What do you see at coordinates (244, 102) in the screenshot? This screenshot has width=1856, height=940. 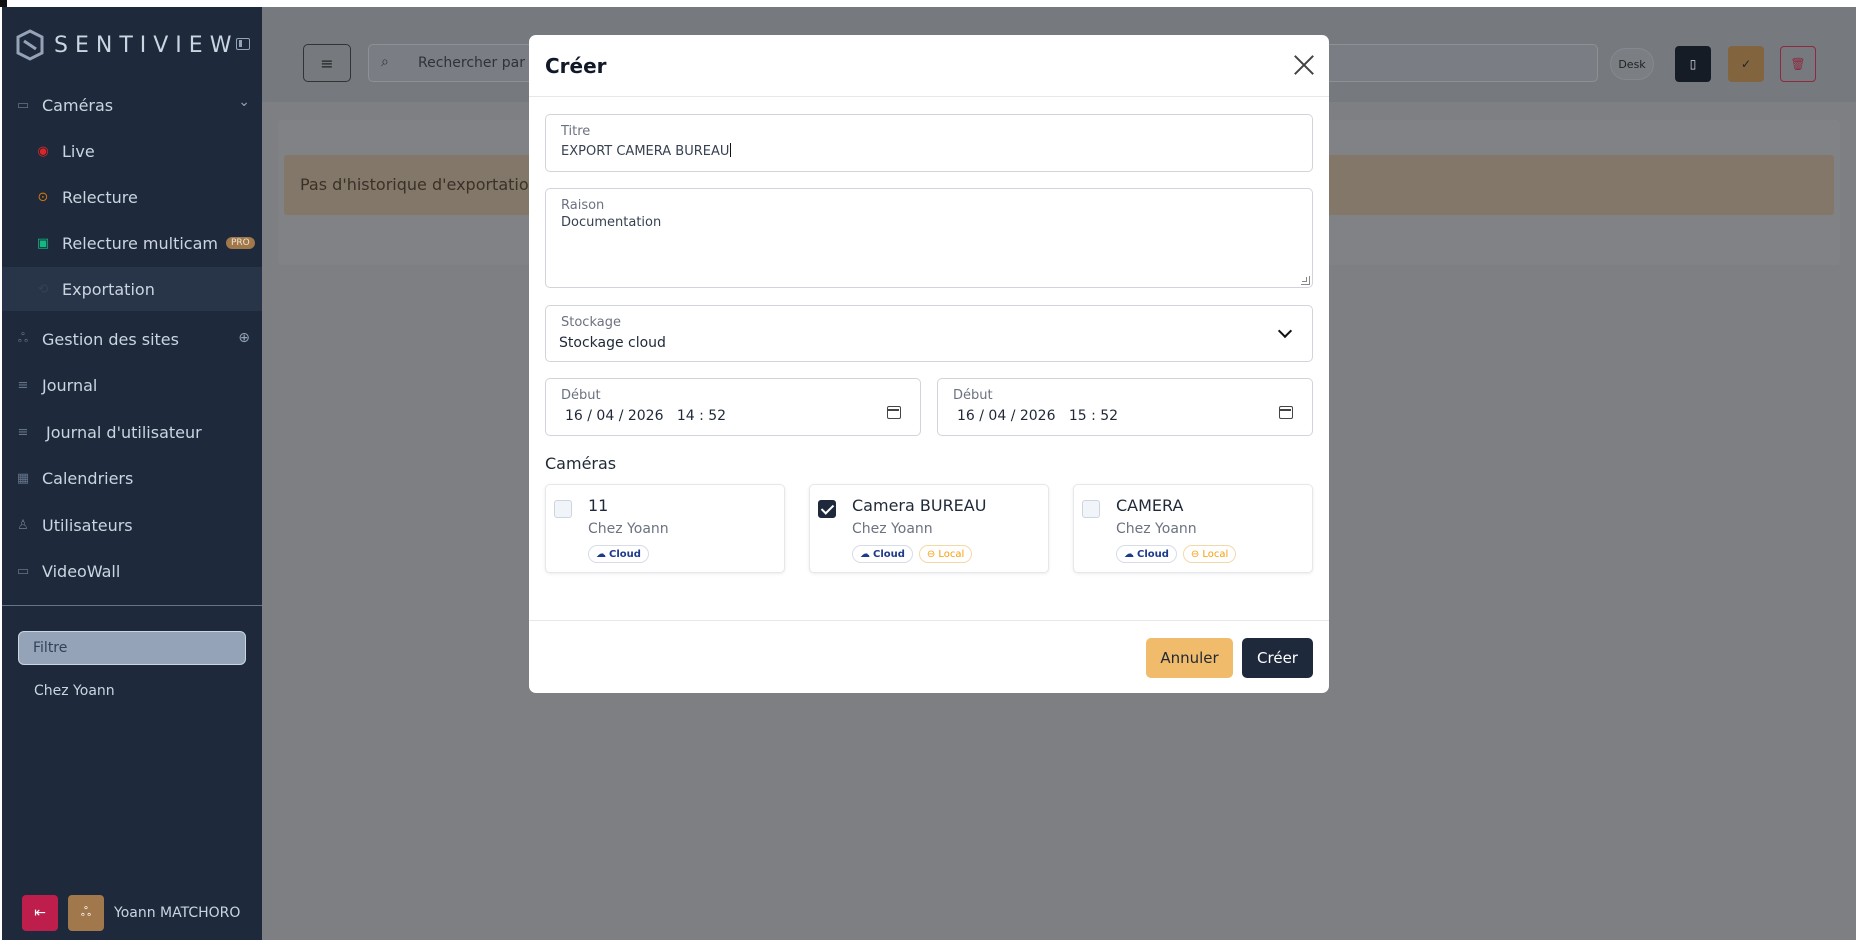 I see `chevron-down-icon: ⌄` at bounding box center [244, 102].